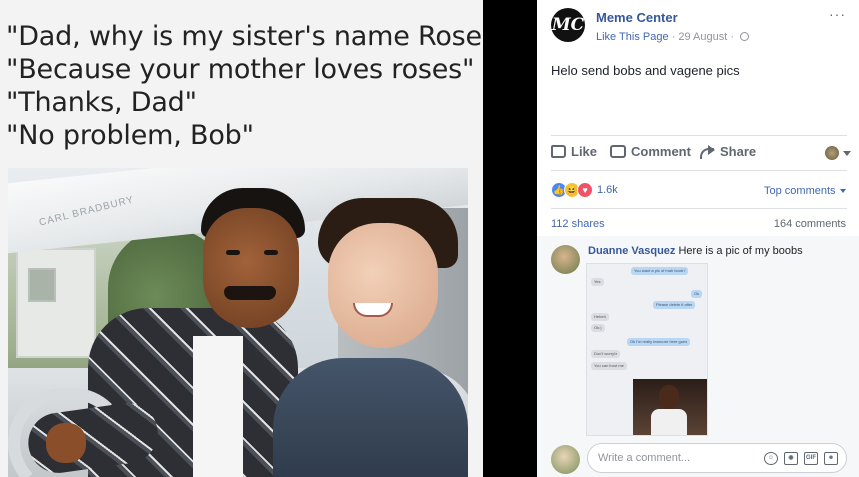  I want to click on viewer-comment-avatar, so click(565, 459).